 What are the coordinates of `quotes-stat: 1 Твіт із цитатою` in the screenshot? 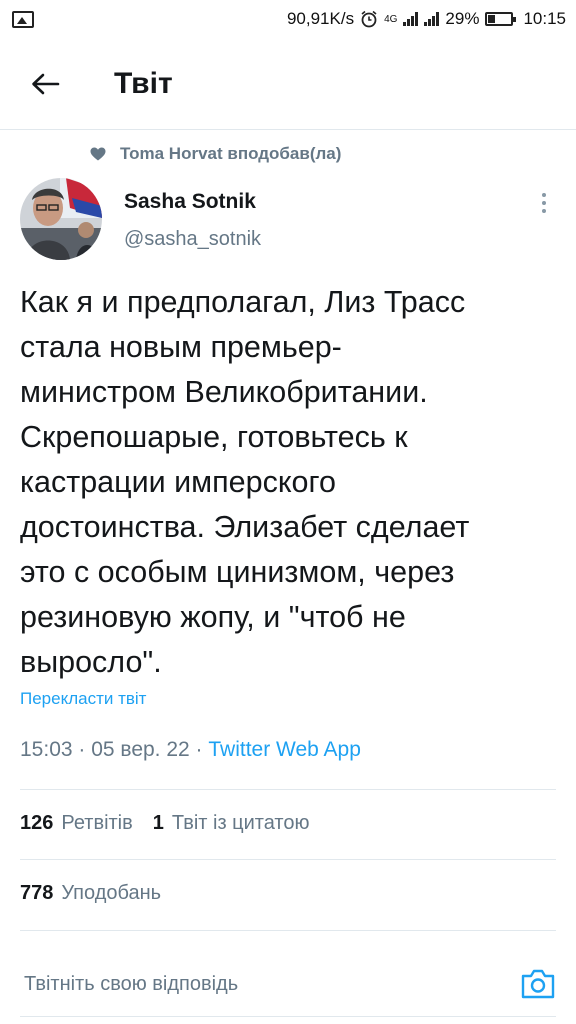 It's located at (231, 823).